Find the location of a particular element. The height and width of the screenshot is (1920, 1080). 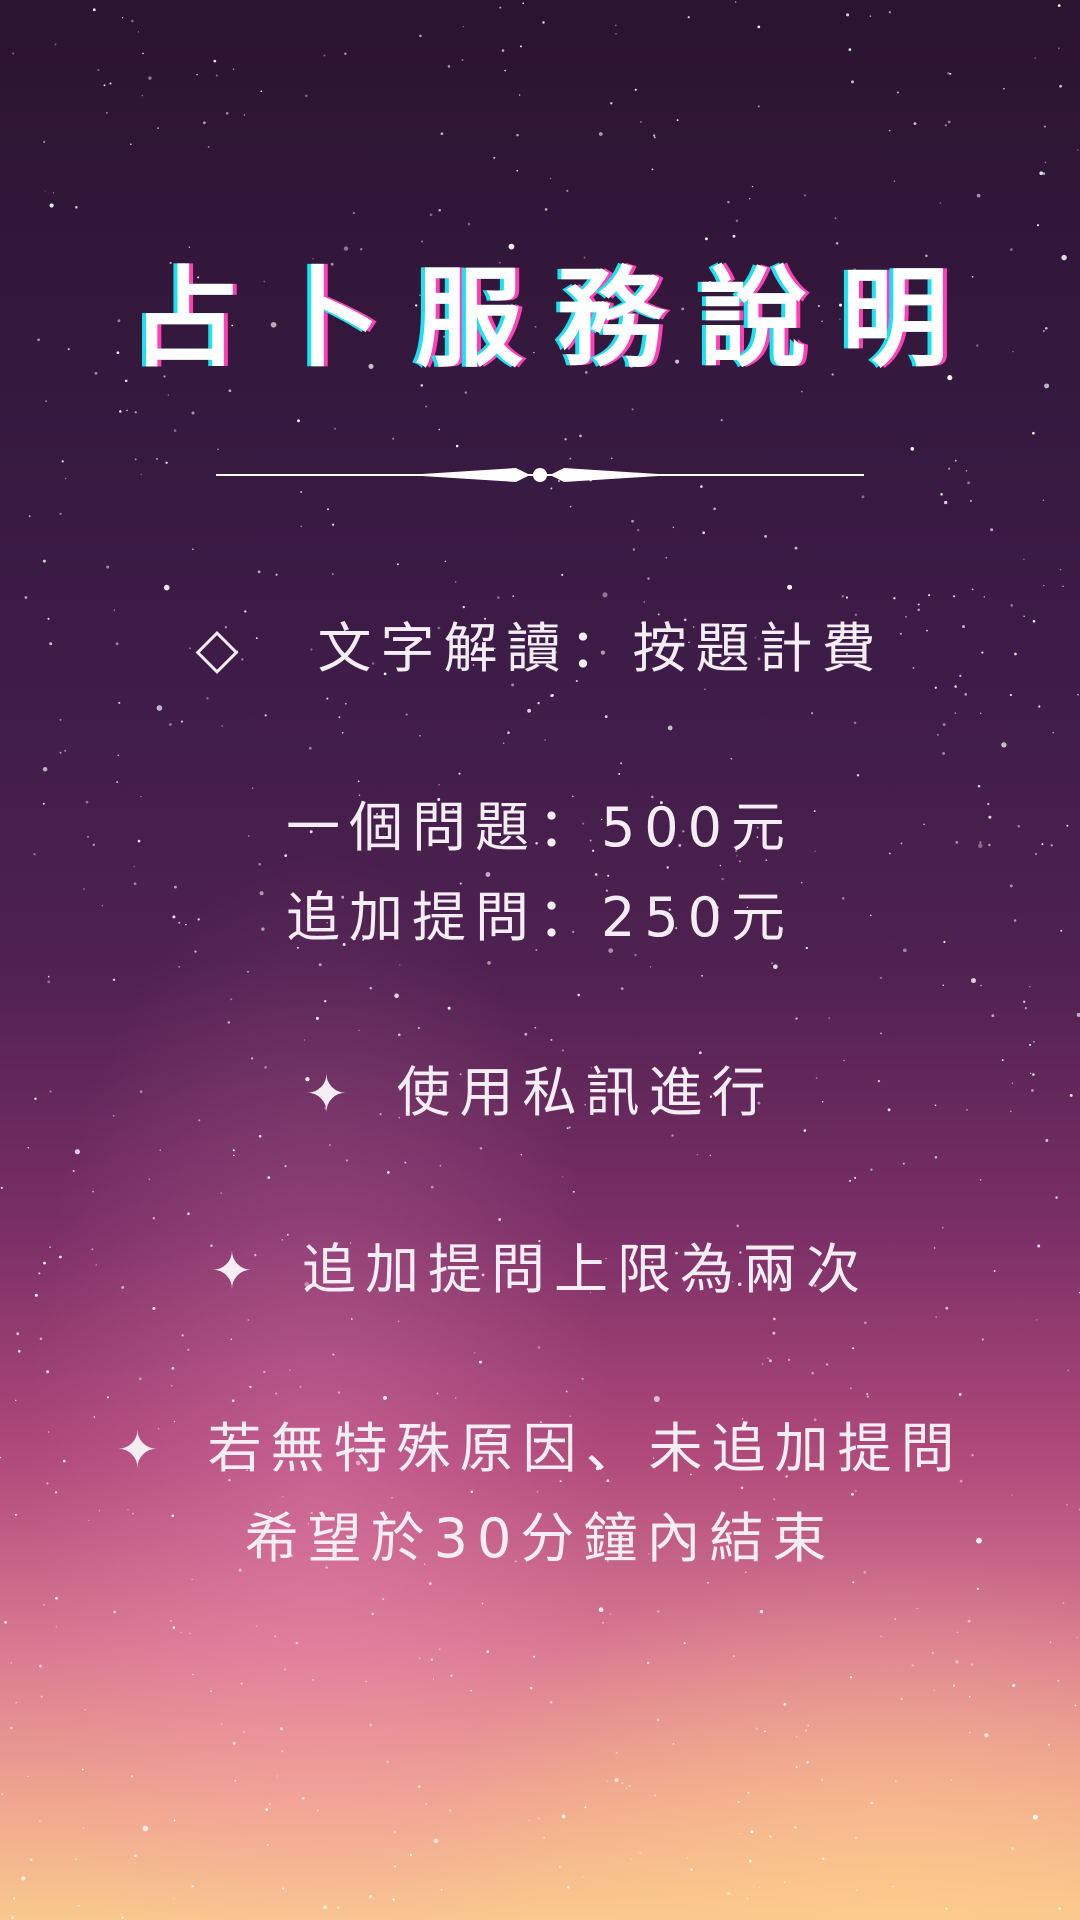

pricing-heading: ◇ 文字解讀：按題計費 is located at coordinates (540, 643).